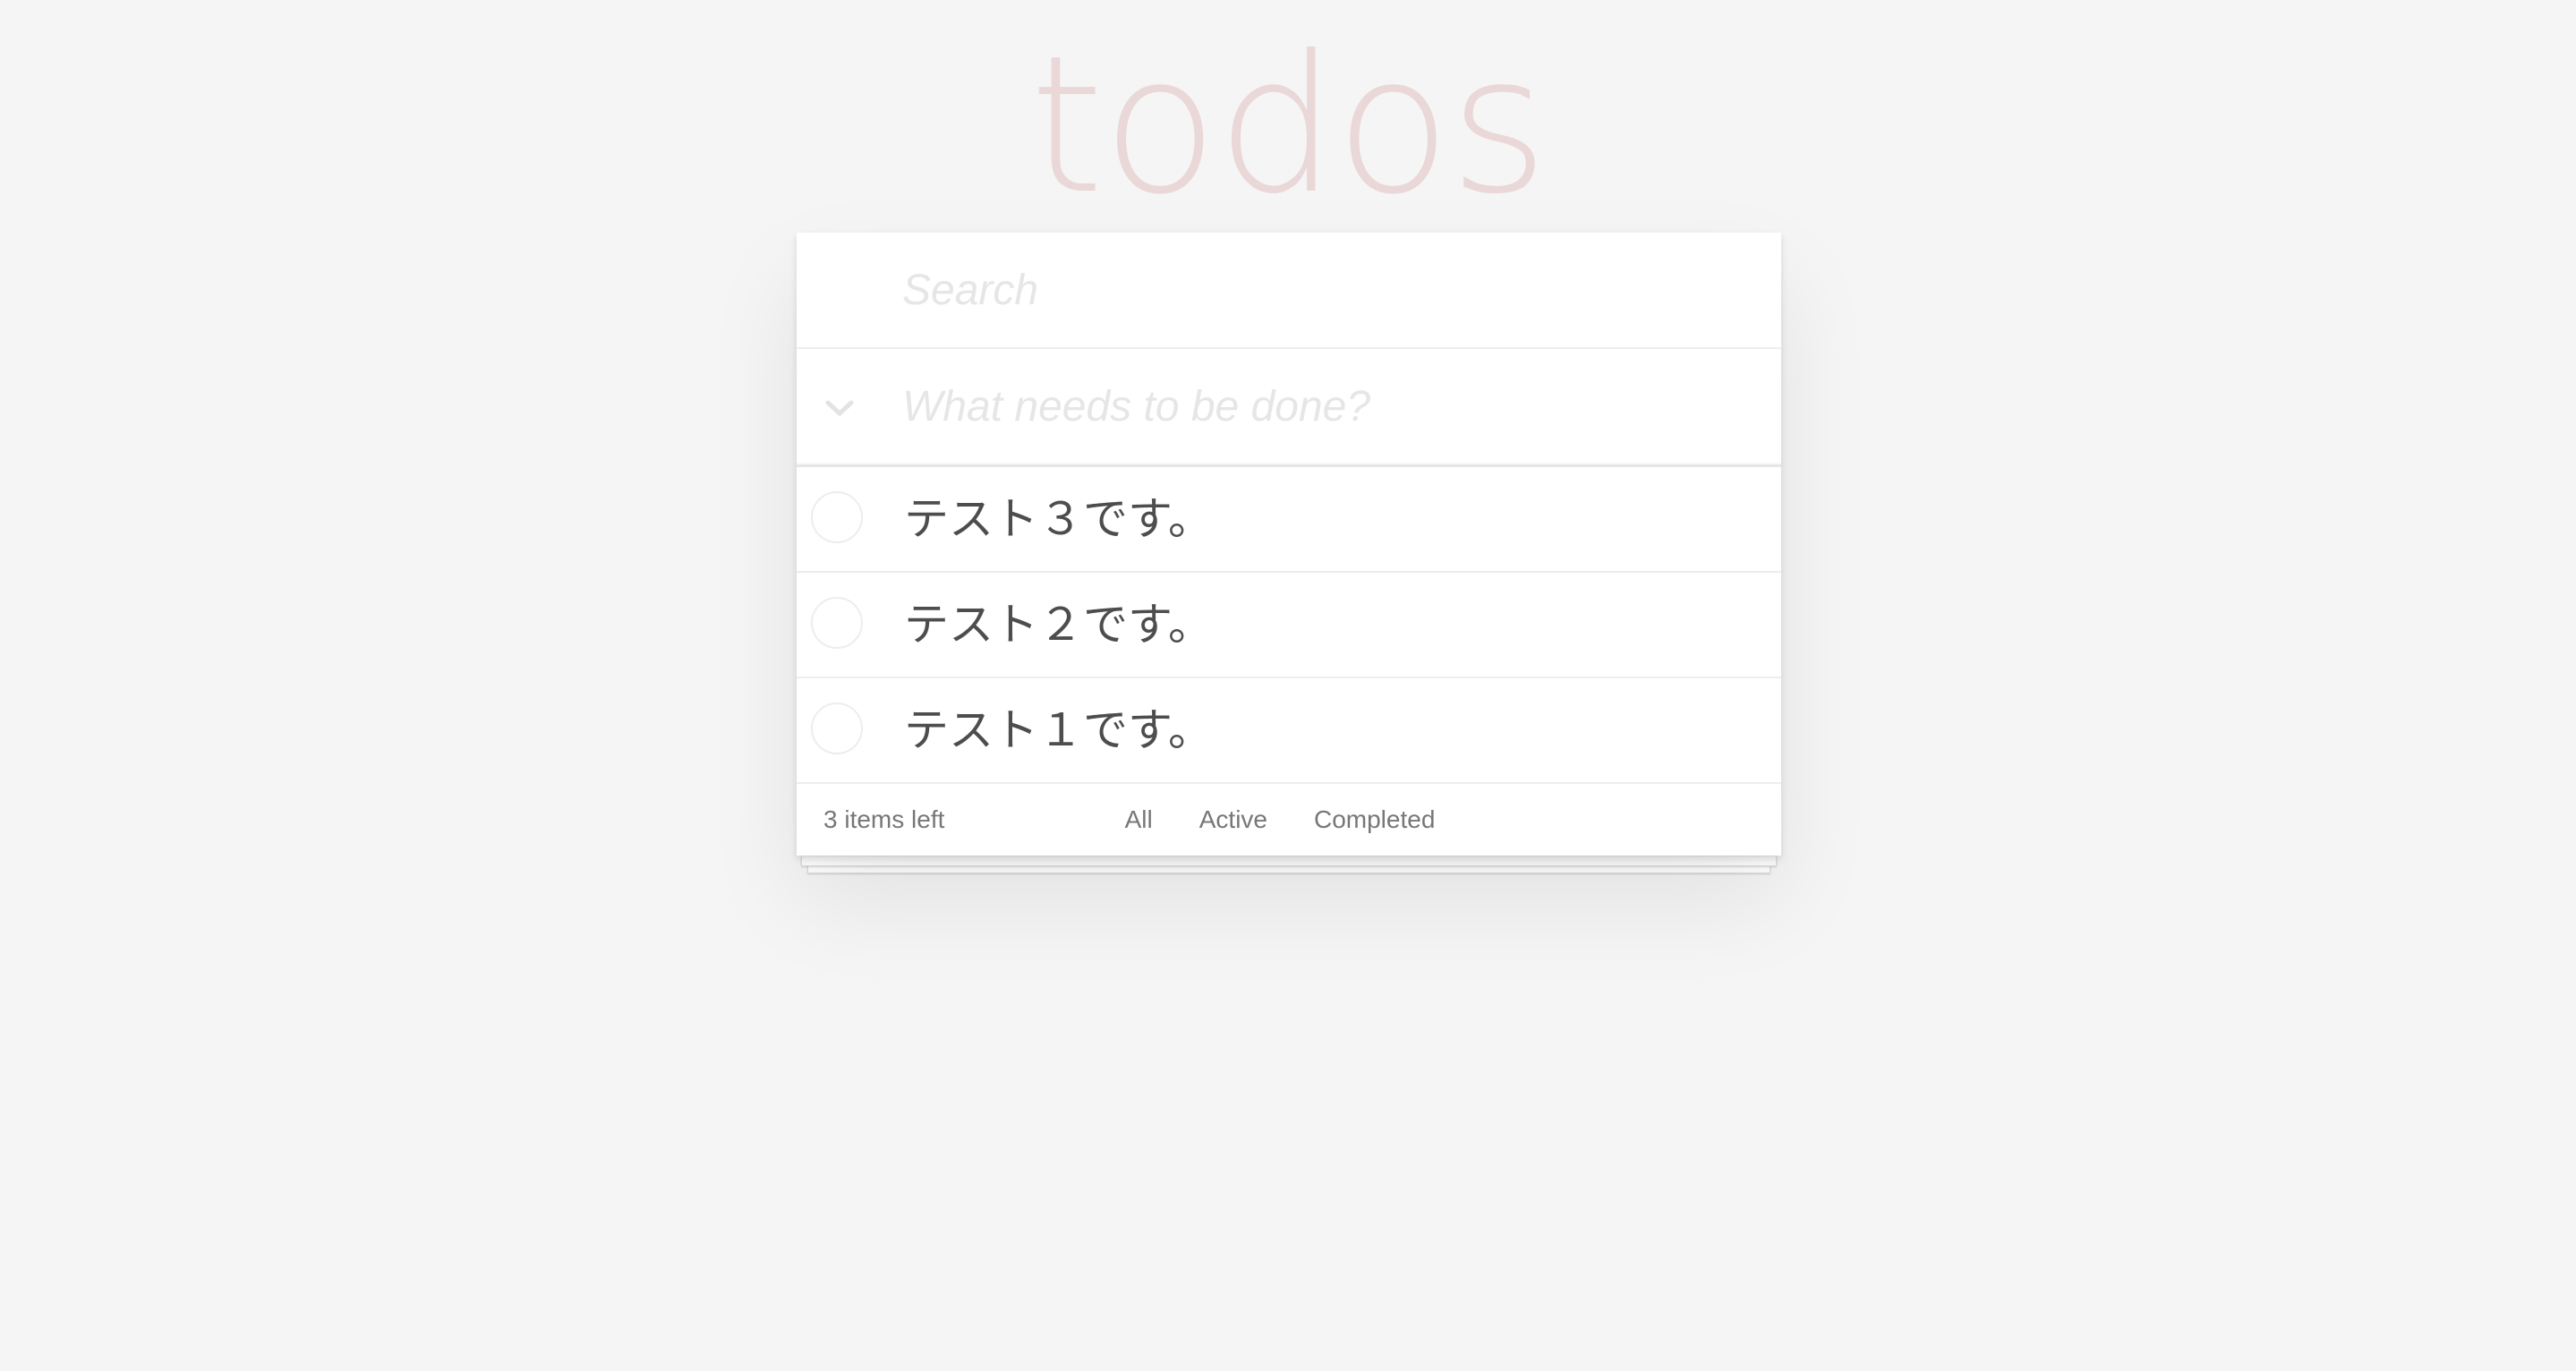 The height and width of the screenshot is (1371, 2576). What do you see at coordinates (1139, 819) in the screenshot?
I see `filter-all-link: All` at bounding box center [1139, 819].